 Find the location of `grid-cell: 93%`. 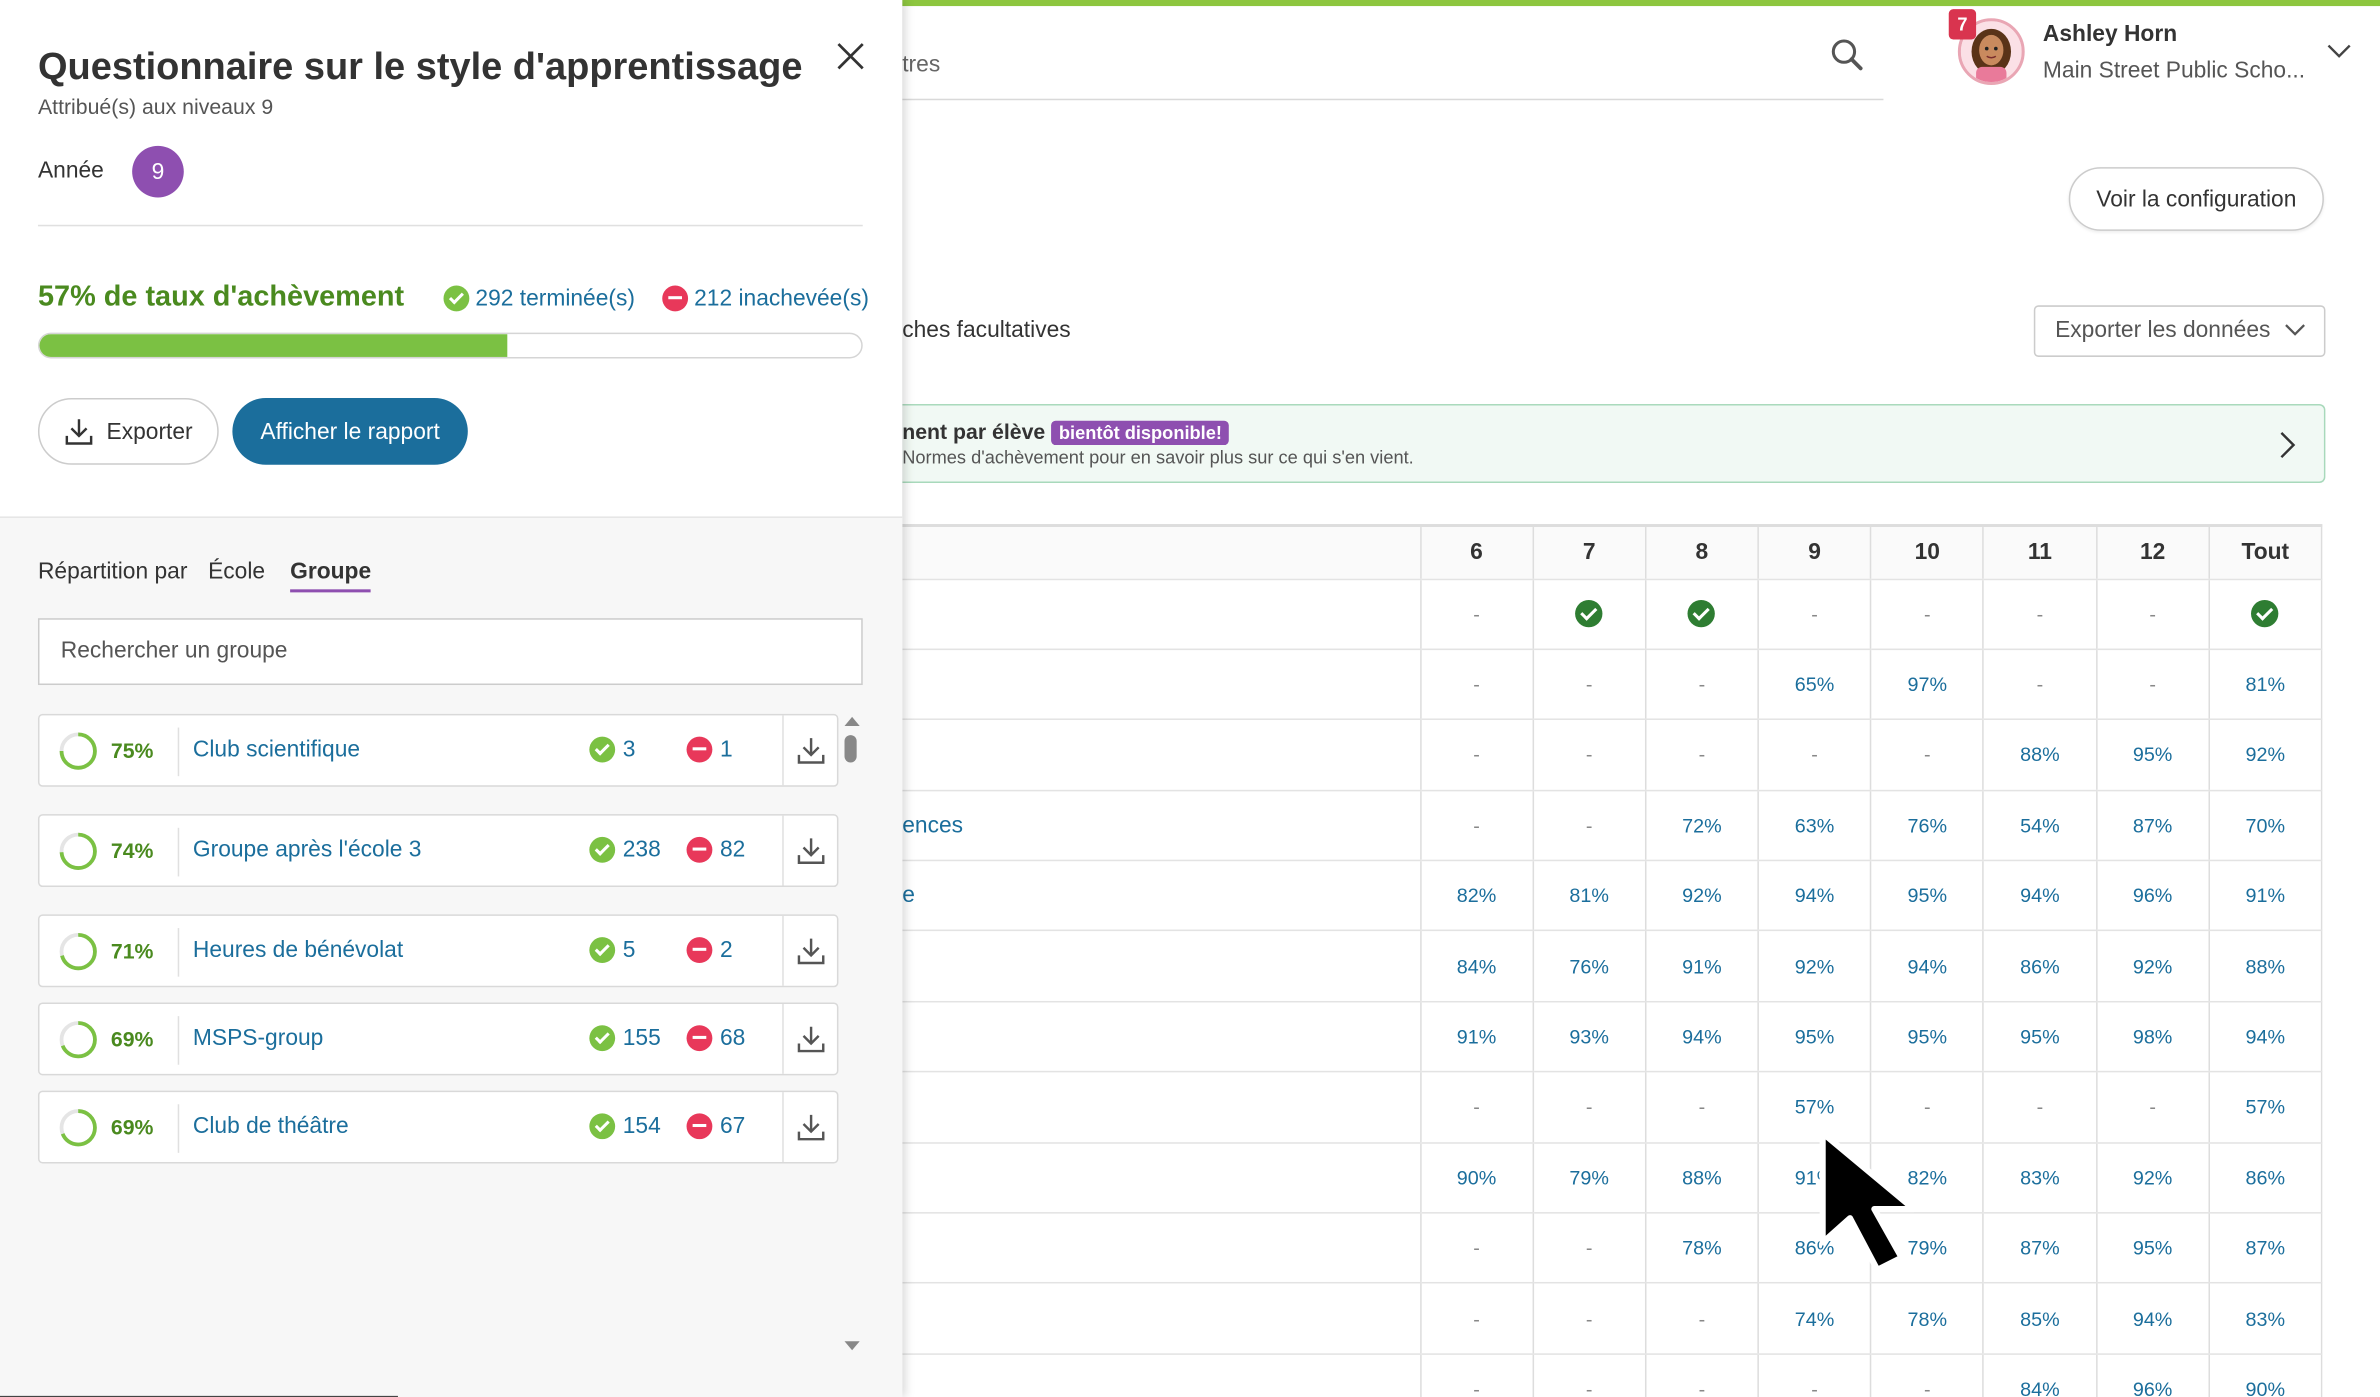

grid-cell: 93% is located at coordinates (1589, 1037).